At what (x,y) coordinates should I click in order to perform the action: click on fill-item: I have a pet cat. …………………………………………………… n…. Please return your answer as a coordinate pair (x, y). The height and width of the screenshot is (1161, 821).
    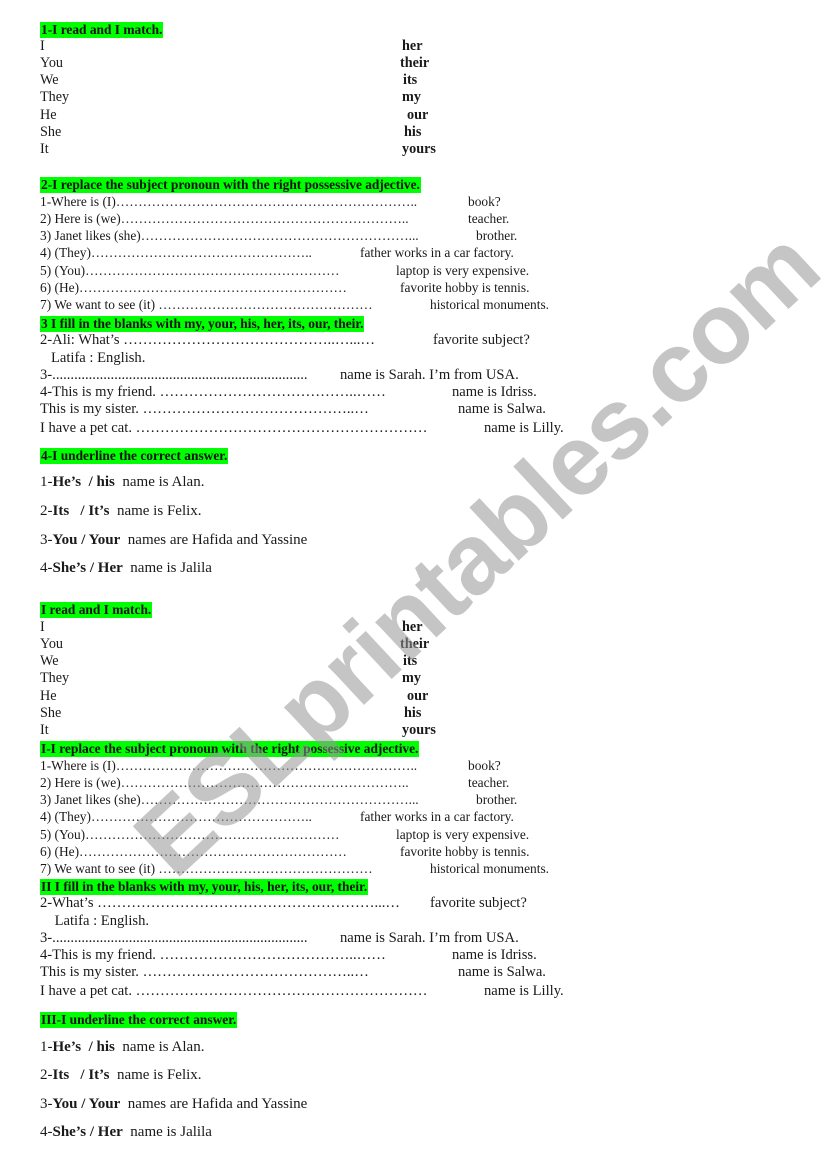
    Looking at the image, I should click on (302, 428).